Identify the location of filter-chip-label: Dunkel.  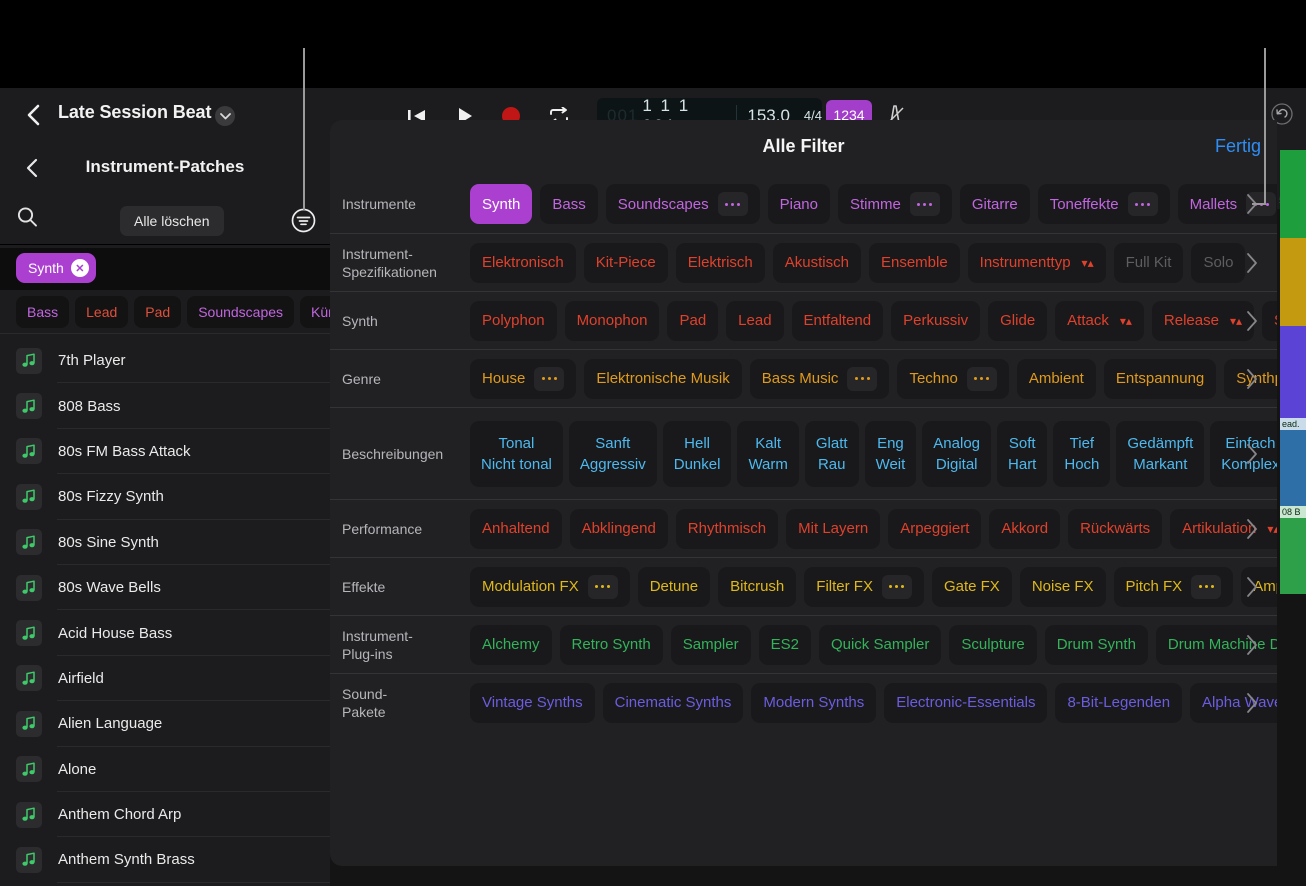
(697, 464).